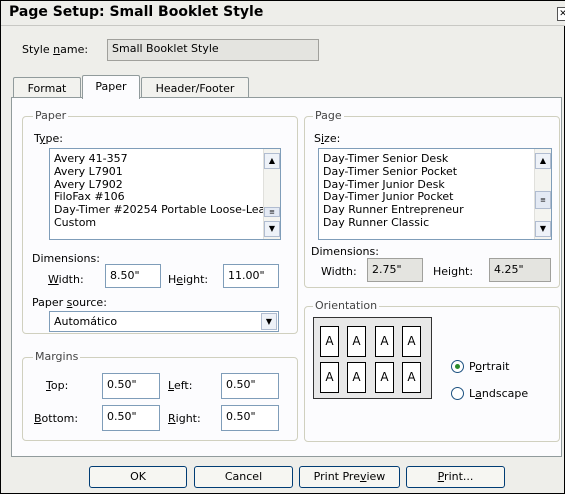 The width and height of the screenshot is (565, 494). What do you see at coordinates (164, 321) in the screenshot?
I see `paper-source-select: Automático ▼` at bounding box center [164, 321].